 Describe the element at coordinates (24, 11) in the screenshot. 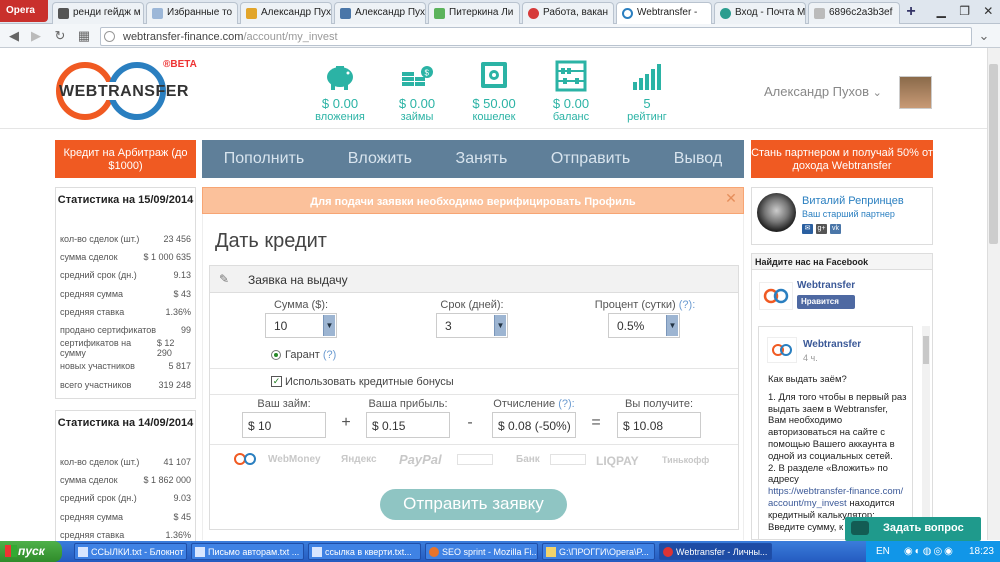

I see `opera-menu-button: Opera` at that location.